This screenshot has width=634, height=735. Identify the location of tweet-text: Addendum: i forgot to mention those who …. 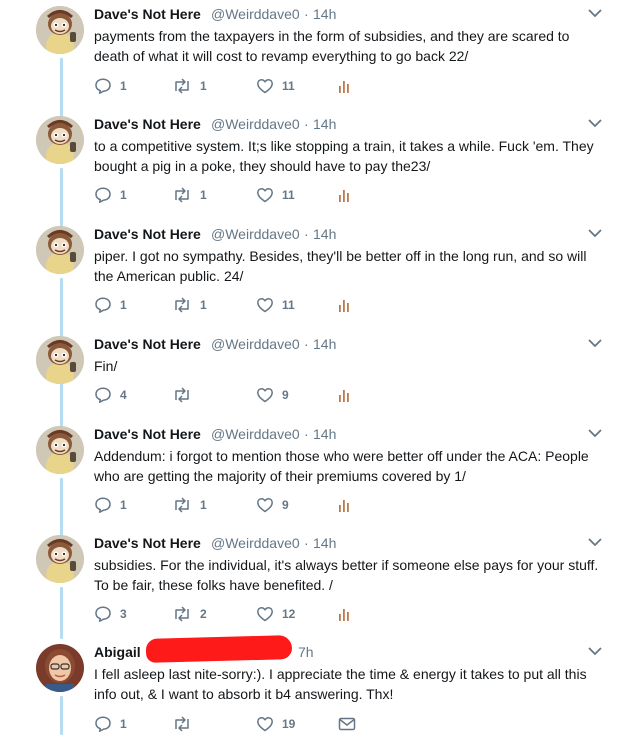
(341, 466).